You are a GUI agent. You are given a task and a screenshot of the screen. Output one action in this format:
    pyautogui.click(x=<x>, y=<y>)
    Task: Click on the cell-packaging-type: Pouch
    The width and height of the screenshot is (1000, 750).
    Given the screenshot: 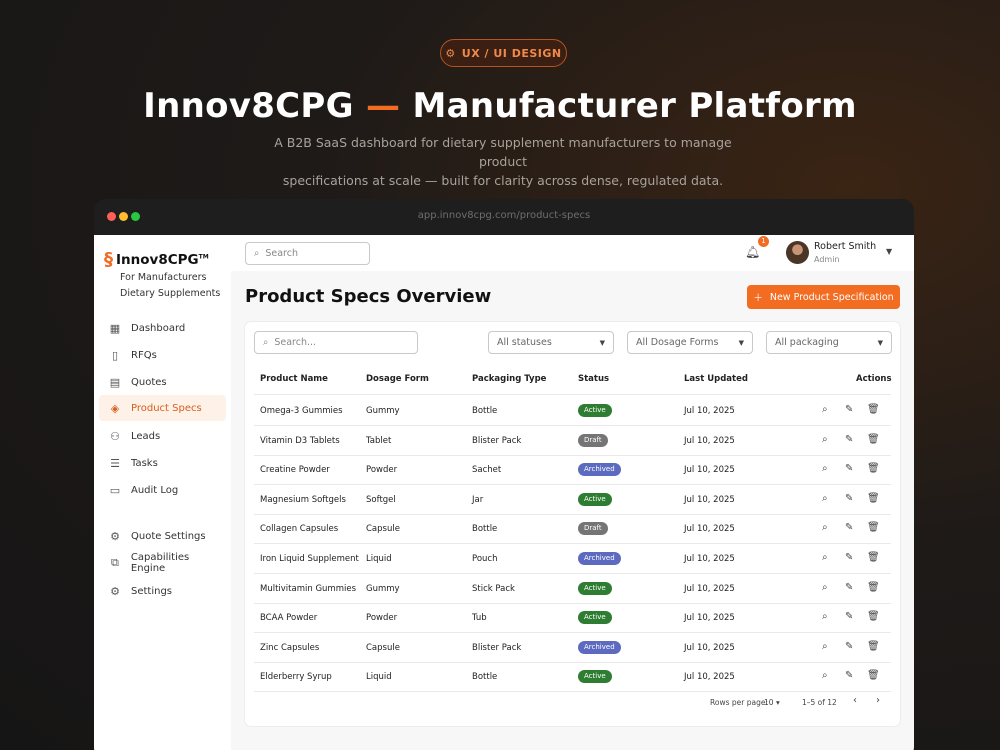 What is the action you would take?
    pyautogui.click(x=485, y=559)
    